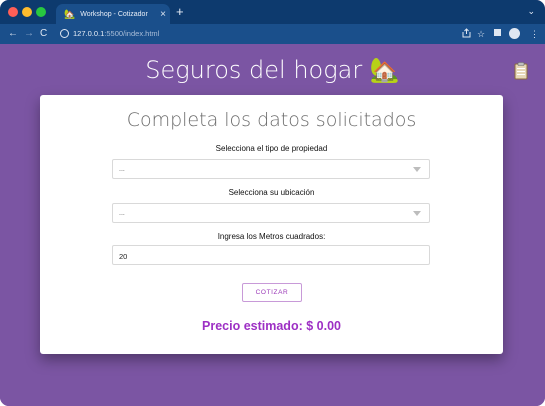 The image size is (545, 406). What do you see at coordinates (271, 192) in the screenshot?
I see `location-label: Selecciona su ubicación` at bounding box center [271, 192].